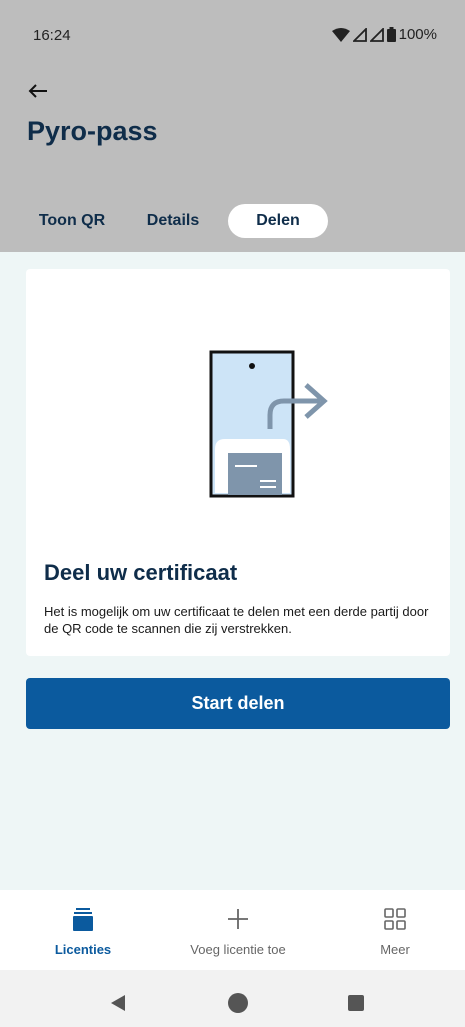 The image size is (465, 1027). I want to click on battery-icon, so click(391, 34).